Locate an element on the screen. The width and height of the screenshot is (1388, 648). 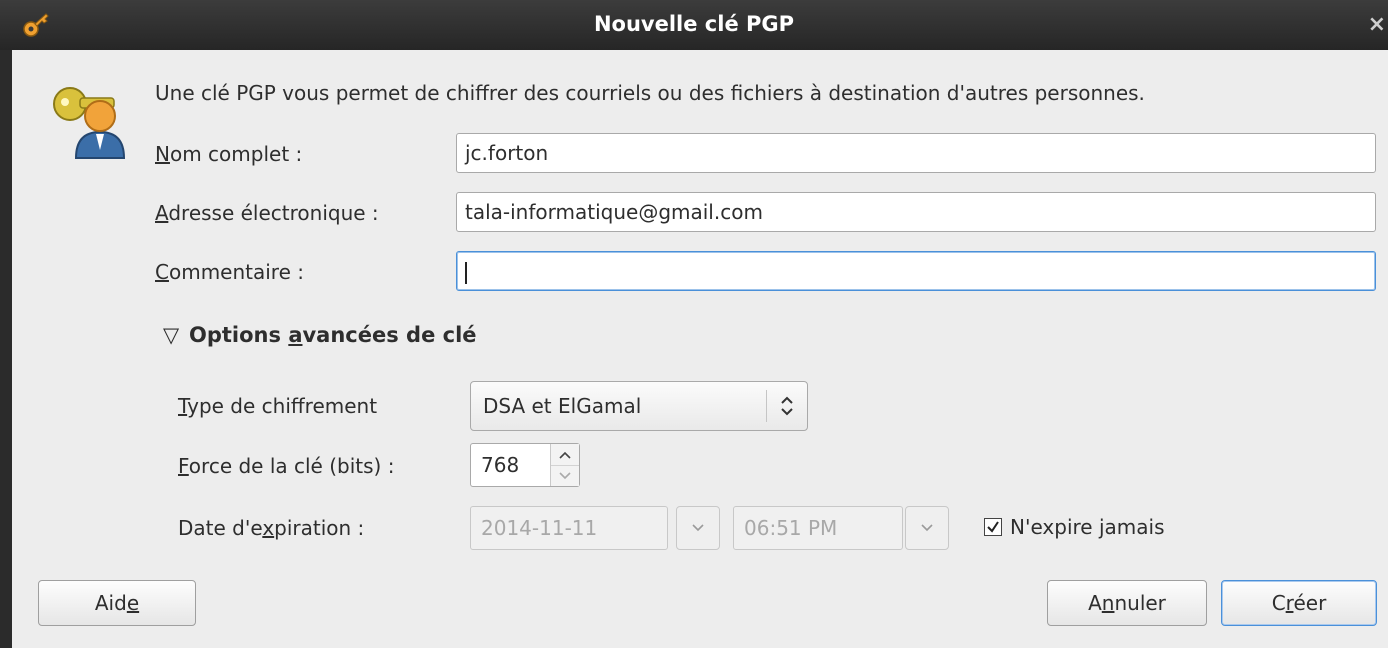
text-caret is located at coordinates (466, 272).